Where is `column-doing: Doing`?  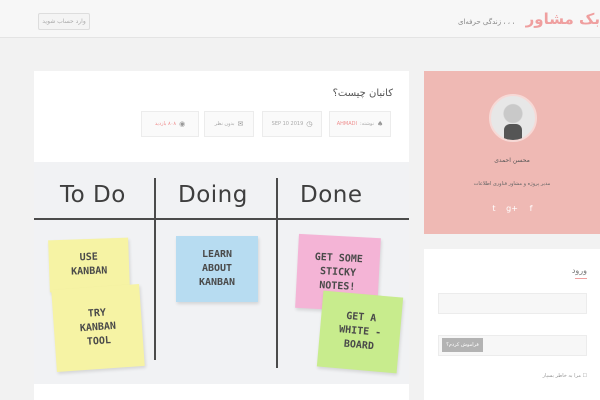
column-doing: Doing is located at coordinates (213, 195).